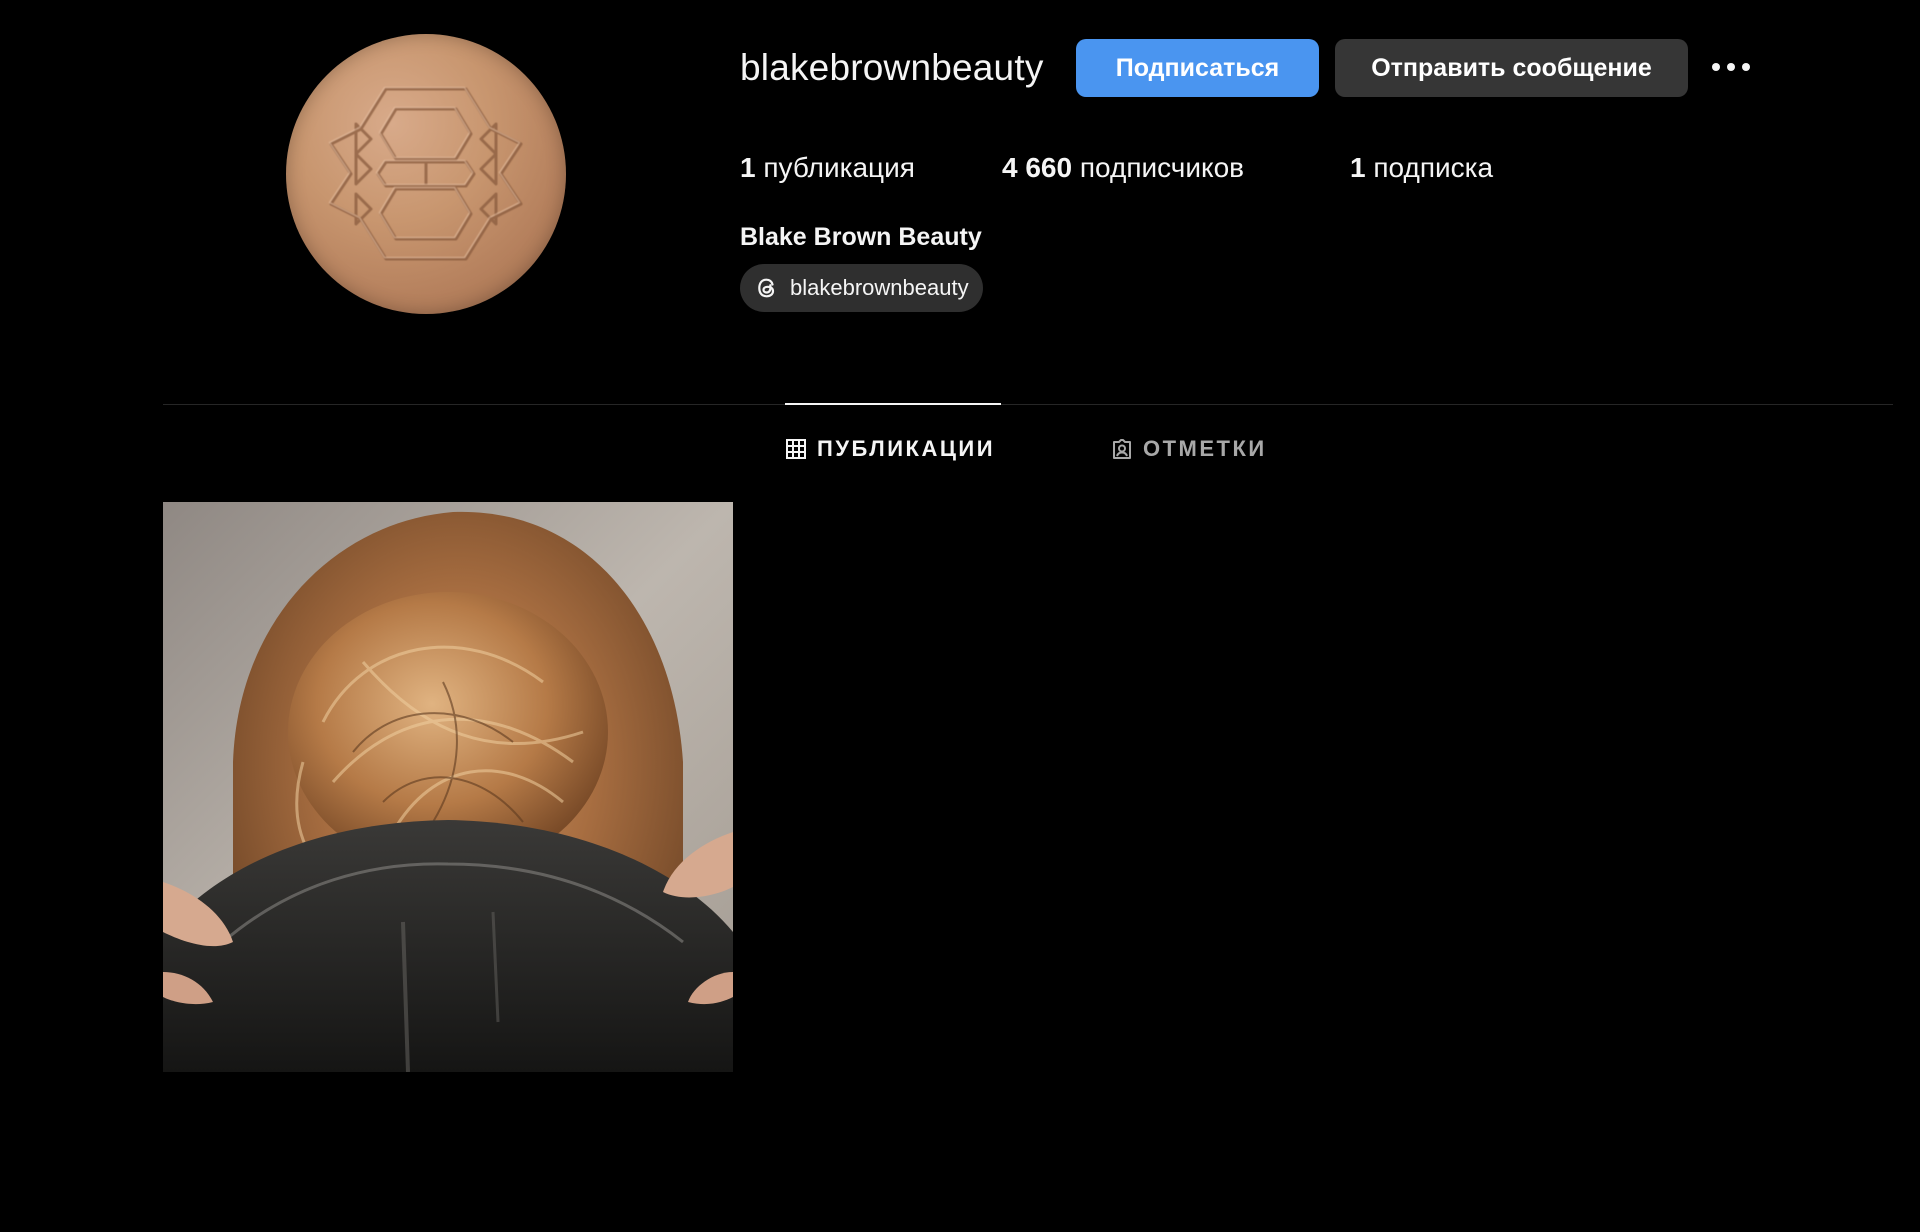 The height and width of the screenshot is (1232, 1920). I want to click on threads-handle: blakebrownbeauty, so click(879, 287).